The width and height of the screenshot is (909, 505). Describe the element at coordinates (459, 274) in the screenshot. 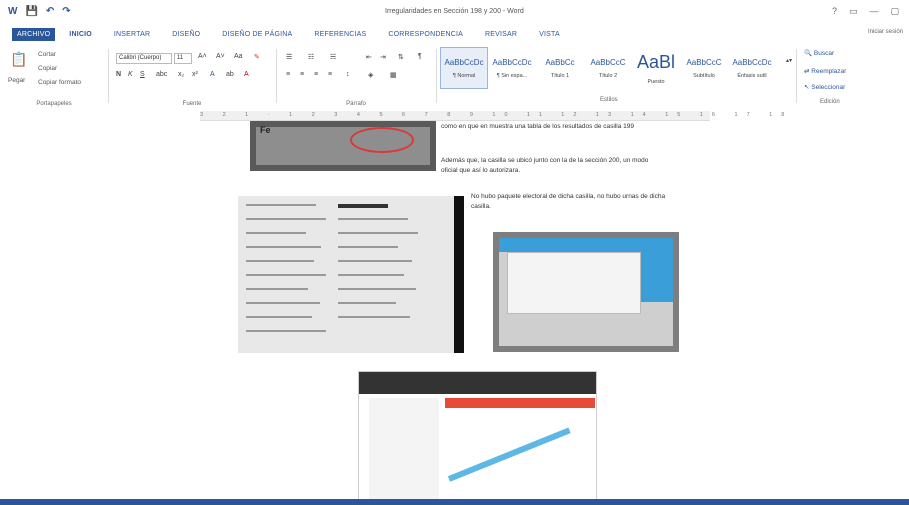

I see `image-black-edge` at that location.